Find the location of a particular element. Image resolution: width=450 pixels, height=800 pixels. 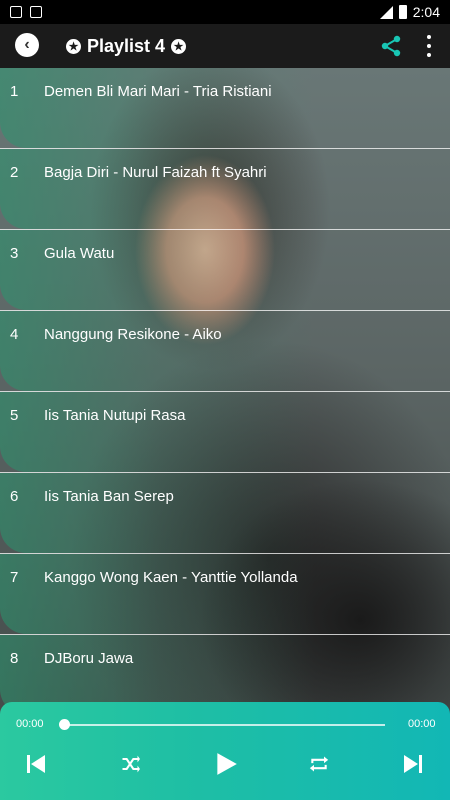

seek-bar is located at coordinates (225, 725).